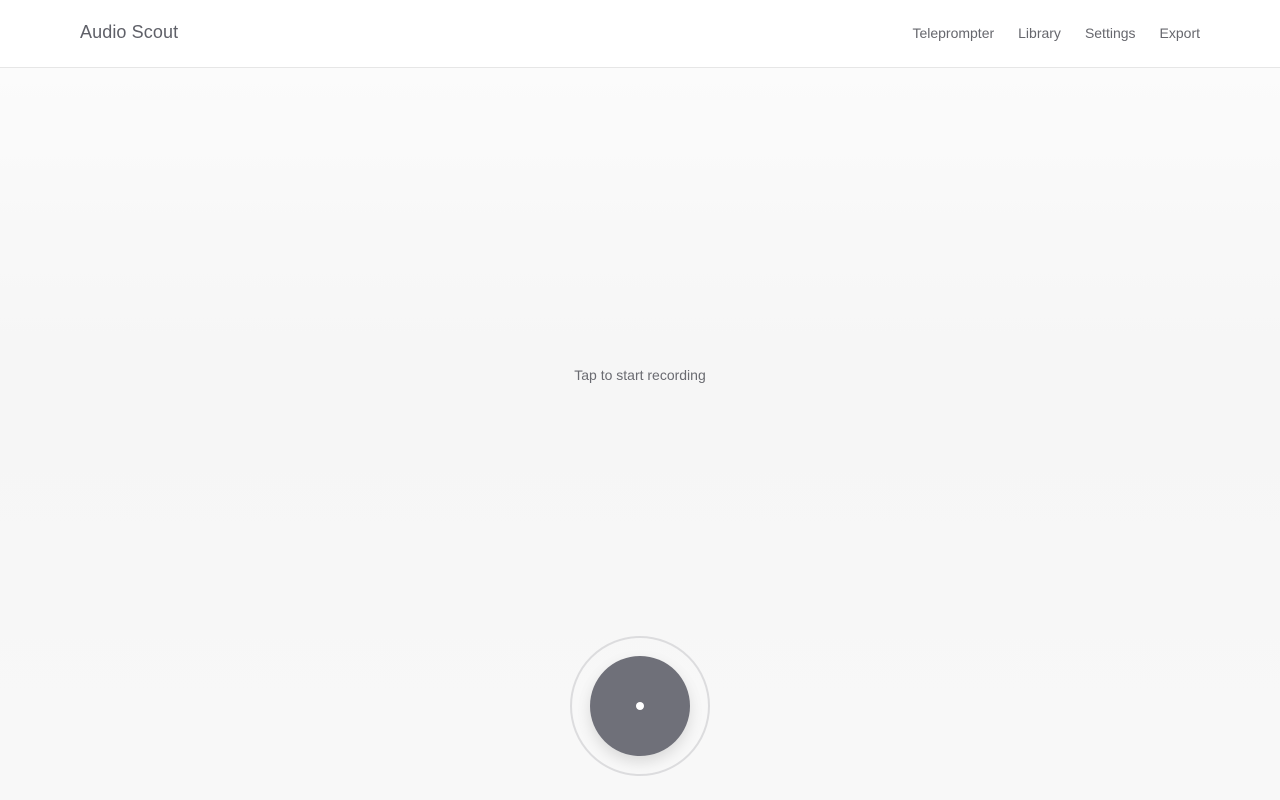 This screenshot has width=1280, height=800. I want to click on record-dot-icon, so click(640, 706).